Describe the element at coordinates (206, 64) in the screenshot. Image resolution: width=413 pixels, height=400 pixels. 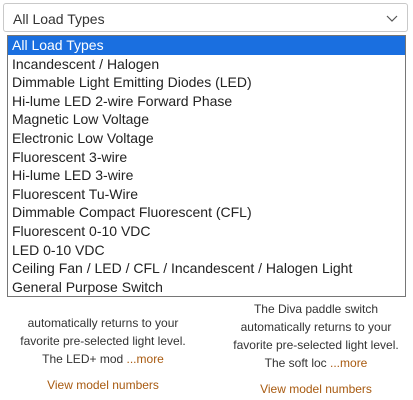
I see `dropdown-option: Incandescent / Halogen` at that location.